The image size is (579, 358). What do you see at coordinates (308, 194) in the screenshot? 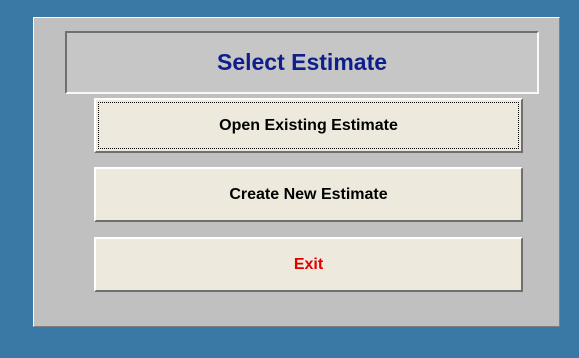
I see `create-new-estimate-button: Create New Estimate` at bounding box center [308, 194].